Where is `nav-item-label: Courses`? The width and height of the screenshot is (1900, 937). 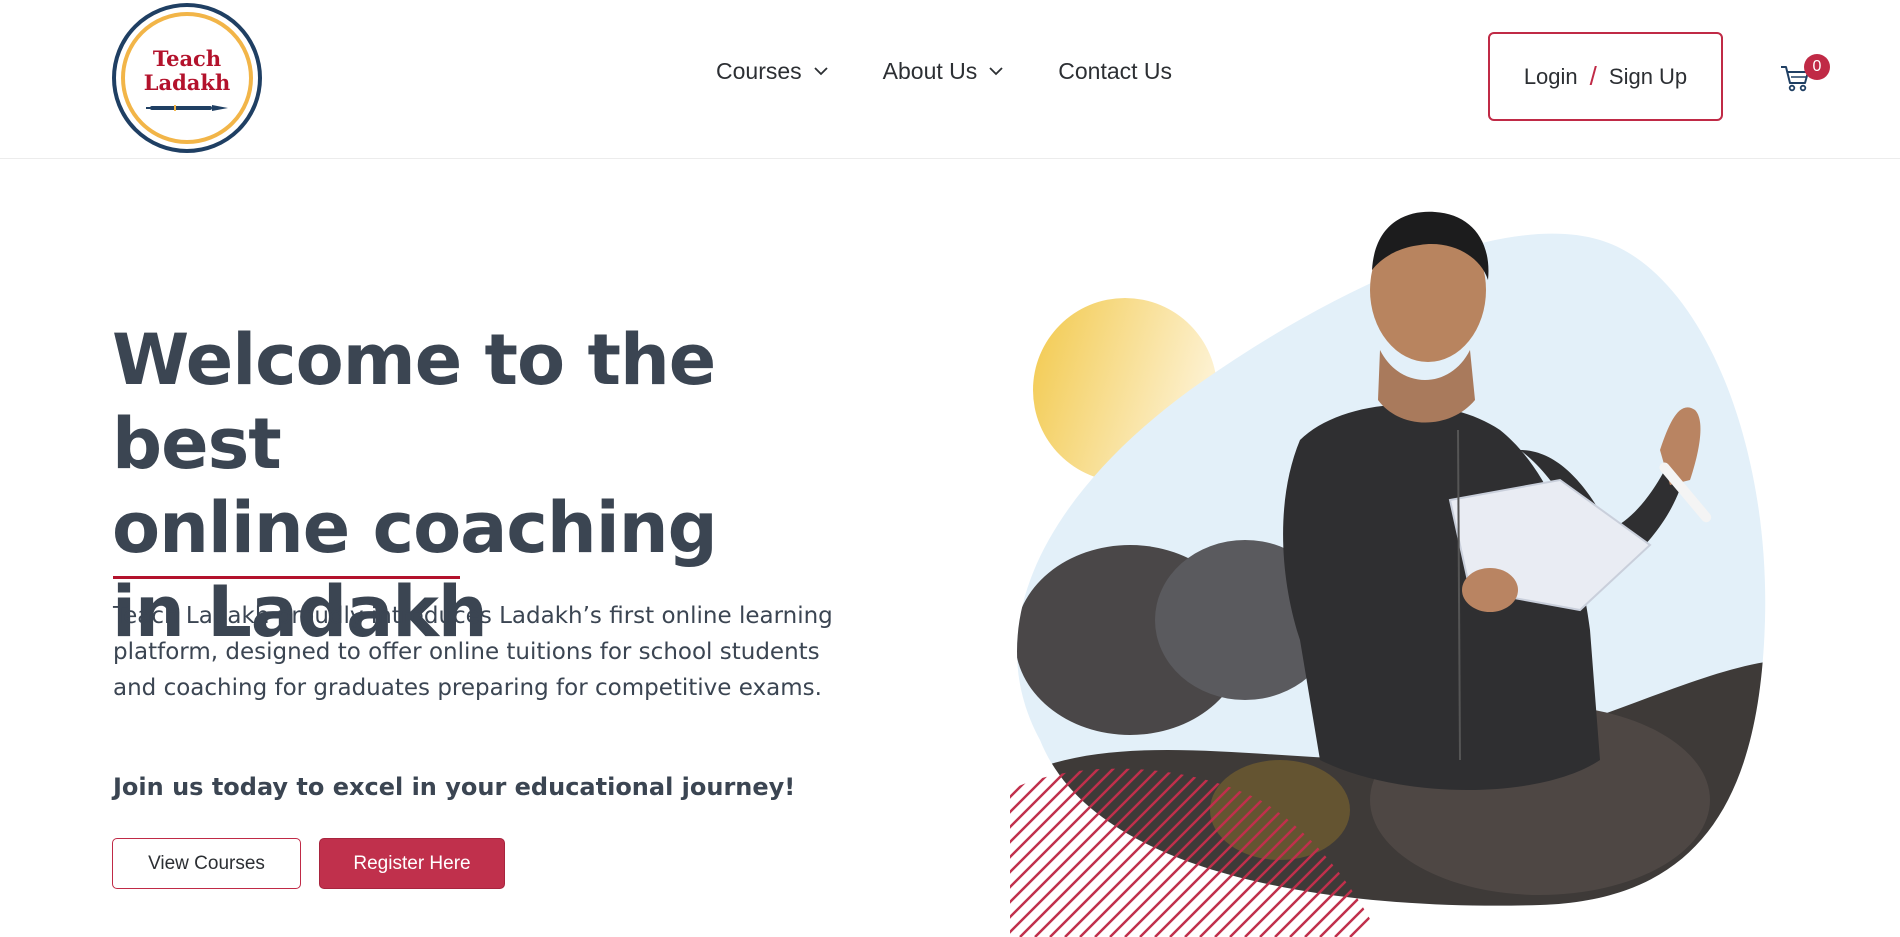
nav-item-label: Courses is located at coordinates (759, 71).